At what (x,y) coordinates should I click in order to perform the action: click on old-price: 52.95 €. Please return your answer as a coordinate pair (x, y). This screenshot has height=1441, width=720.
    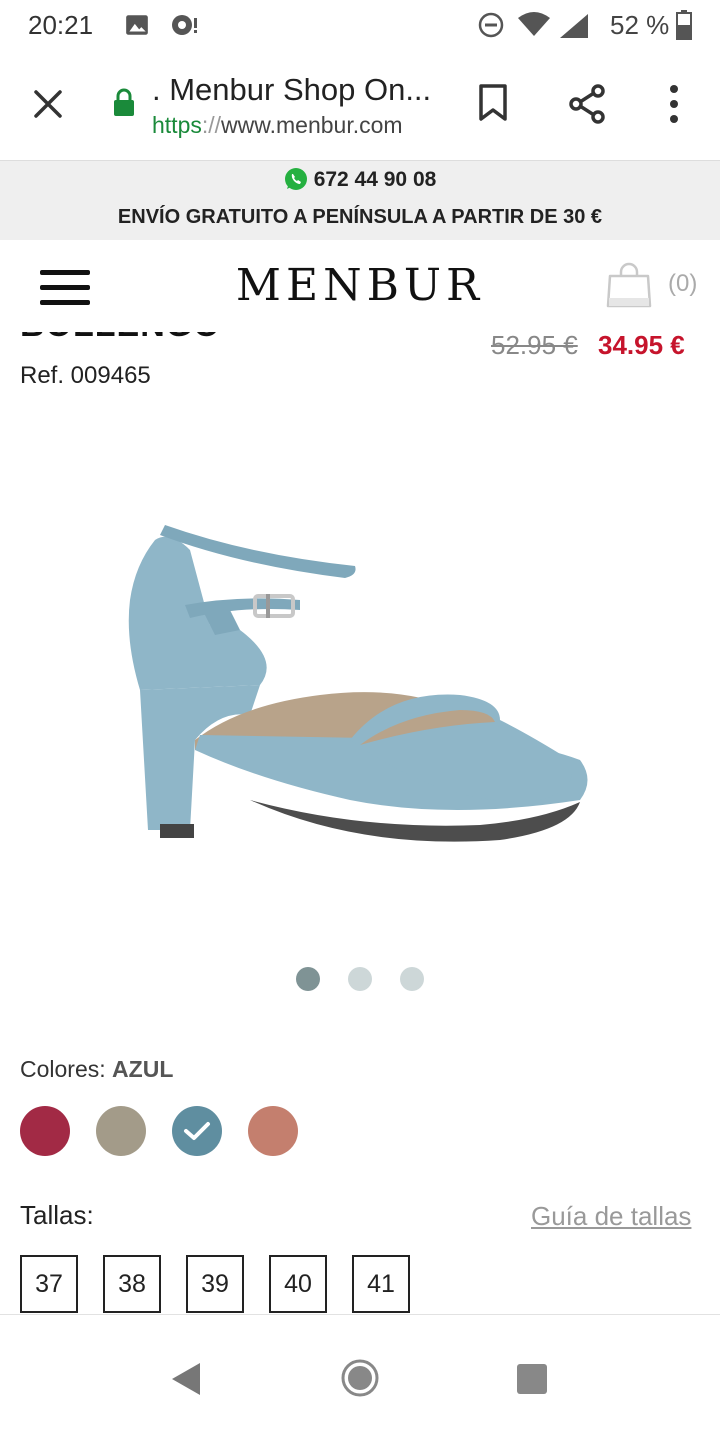
    Looking at the image, I should click on (534, 345).